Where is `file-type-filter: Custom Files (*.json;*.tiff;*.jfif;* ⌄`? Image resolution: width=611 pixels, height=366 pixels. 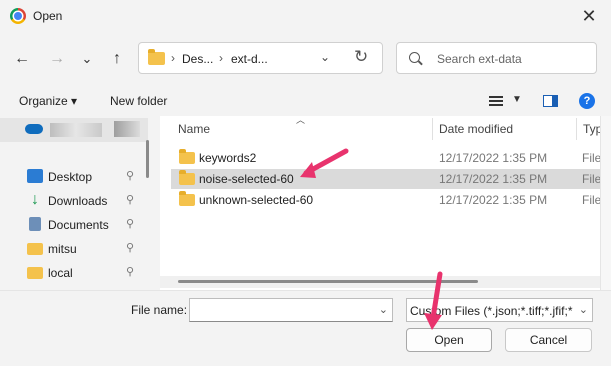 file-type-filter: Custom Files (*.json;*.tiff;*.jfif;* ⌄ is located at coordinates (499, 310).